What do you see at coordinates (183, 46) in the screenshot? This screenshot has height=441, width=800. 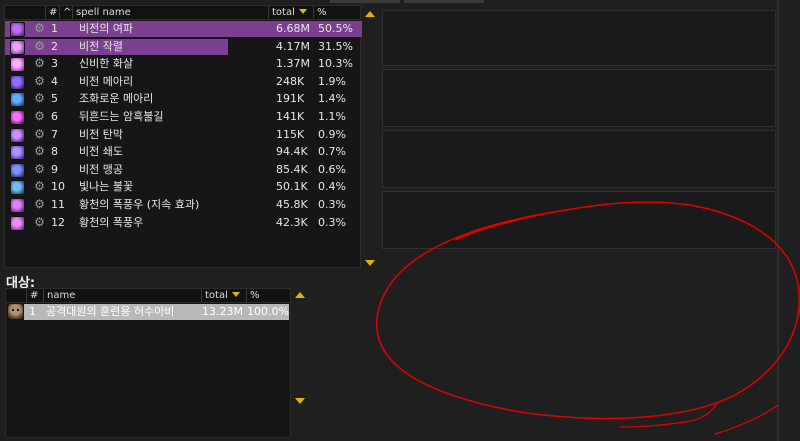 I see `spell-row: ⚙ 2 비전 작렬 4.17M 31.5%` at bounding box center [183, 46].